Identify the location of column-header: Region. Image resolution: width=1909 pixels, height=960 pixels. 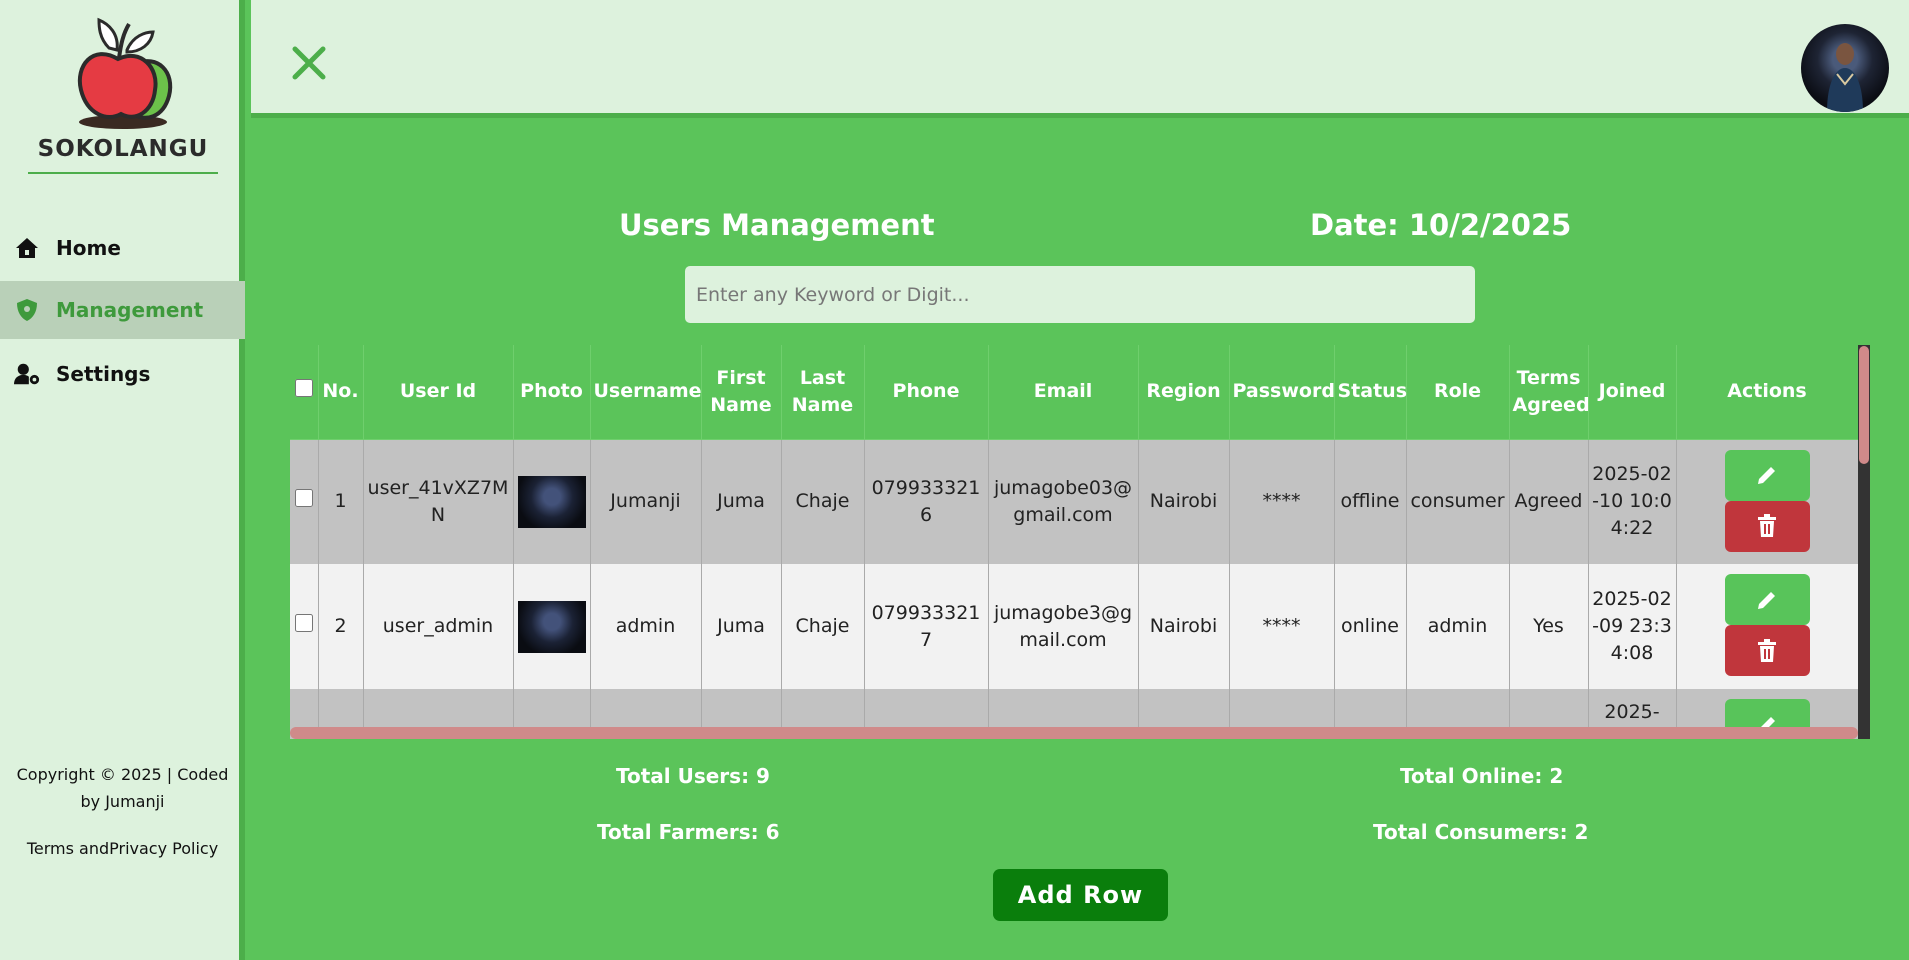
(1184, 392).